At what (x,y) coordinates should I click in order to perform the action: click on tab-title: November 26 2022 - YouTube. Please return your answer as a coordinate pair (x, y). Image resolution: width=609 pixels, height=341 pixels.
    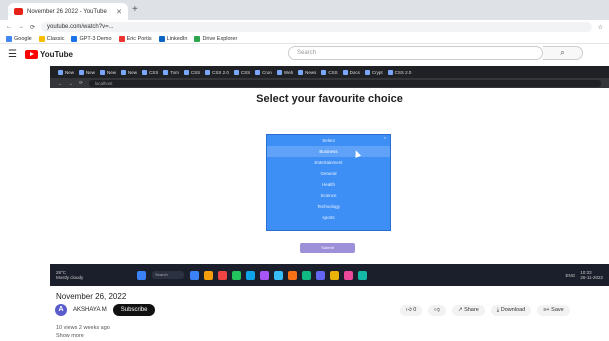
    Looking at the image, I should click on (67, 11).